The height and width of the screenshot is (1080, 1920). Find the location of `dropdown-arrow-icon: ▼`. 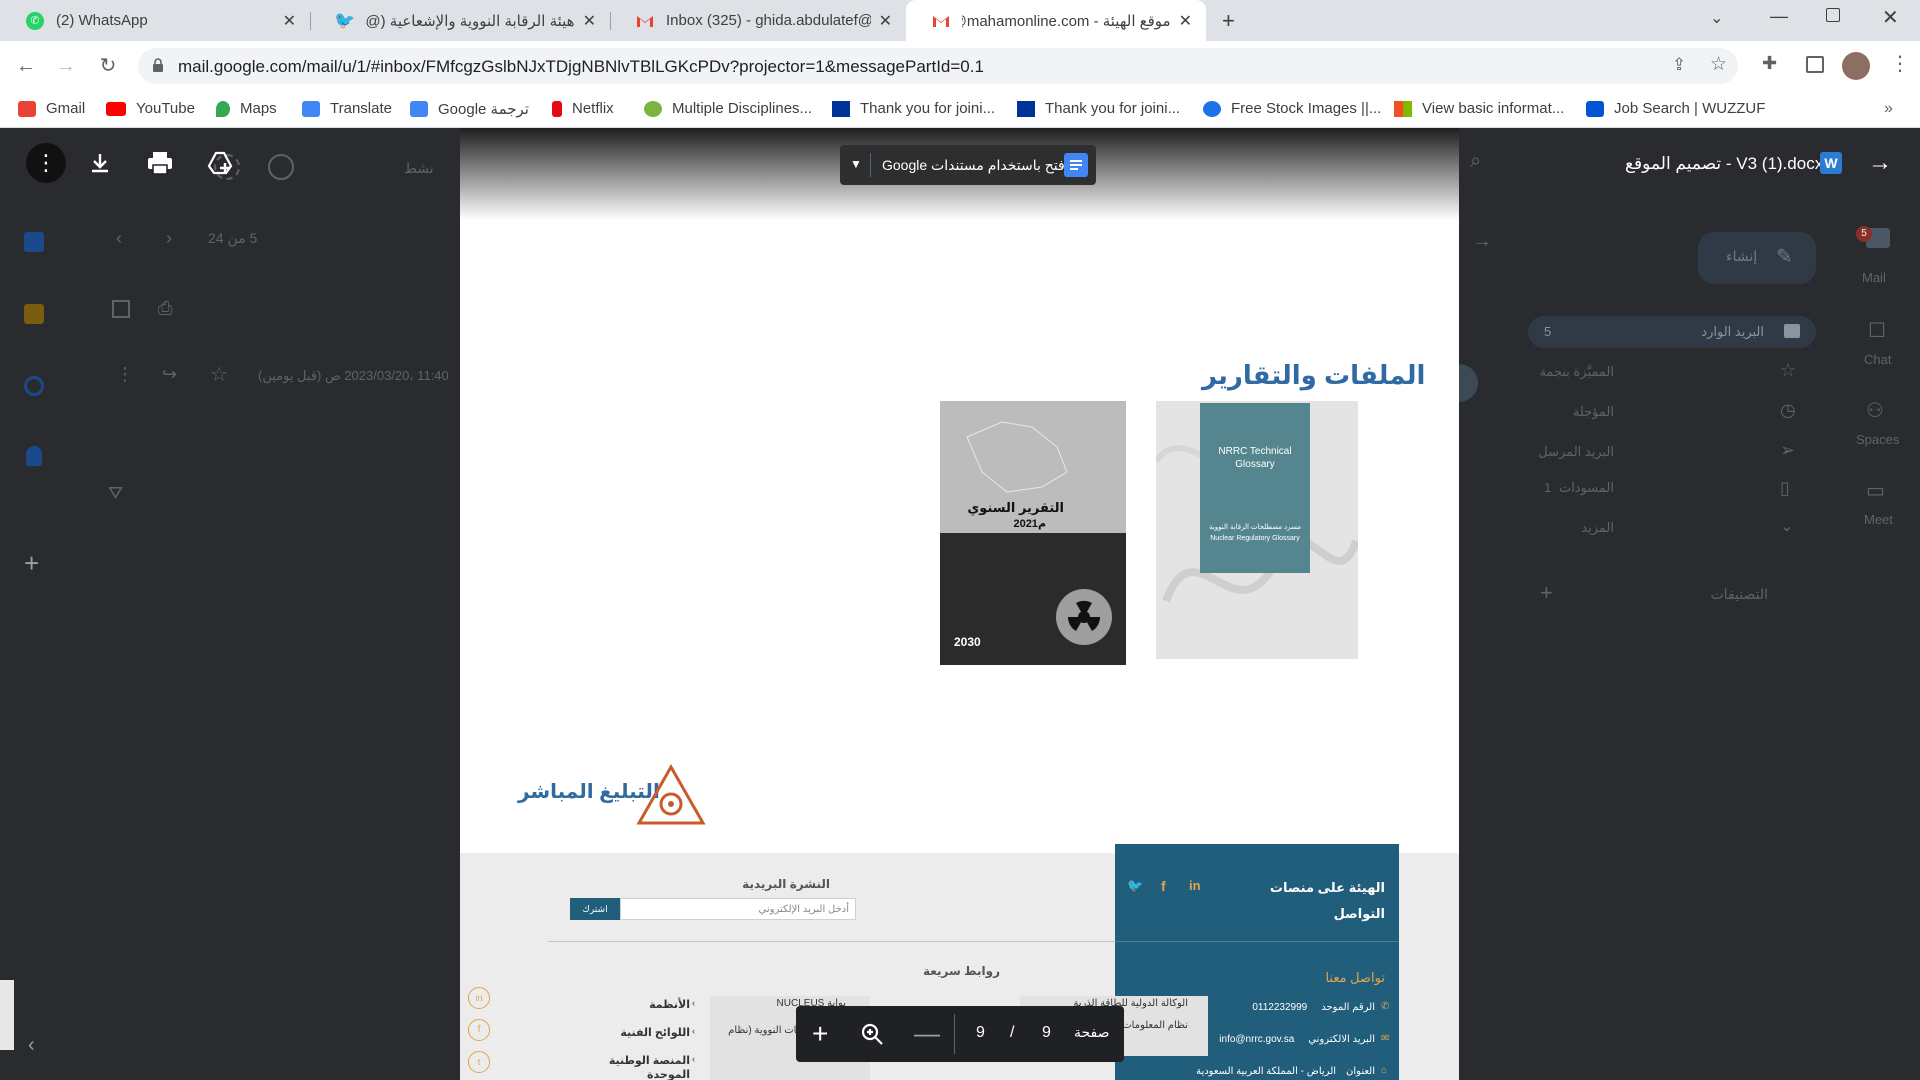

dropdown-arrow-icon: ▼ is located at coordinates (856, 164).